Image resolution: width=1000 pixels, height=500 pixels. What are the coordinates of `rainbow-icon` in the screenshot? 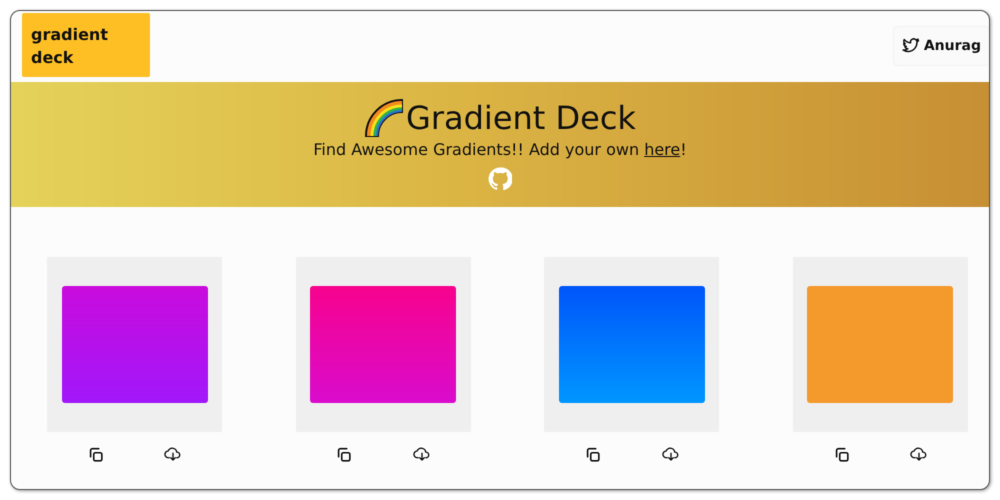 It's located at (384, 118).